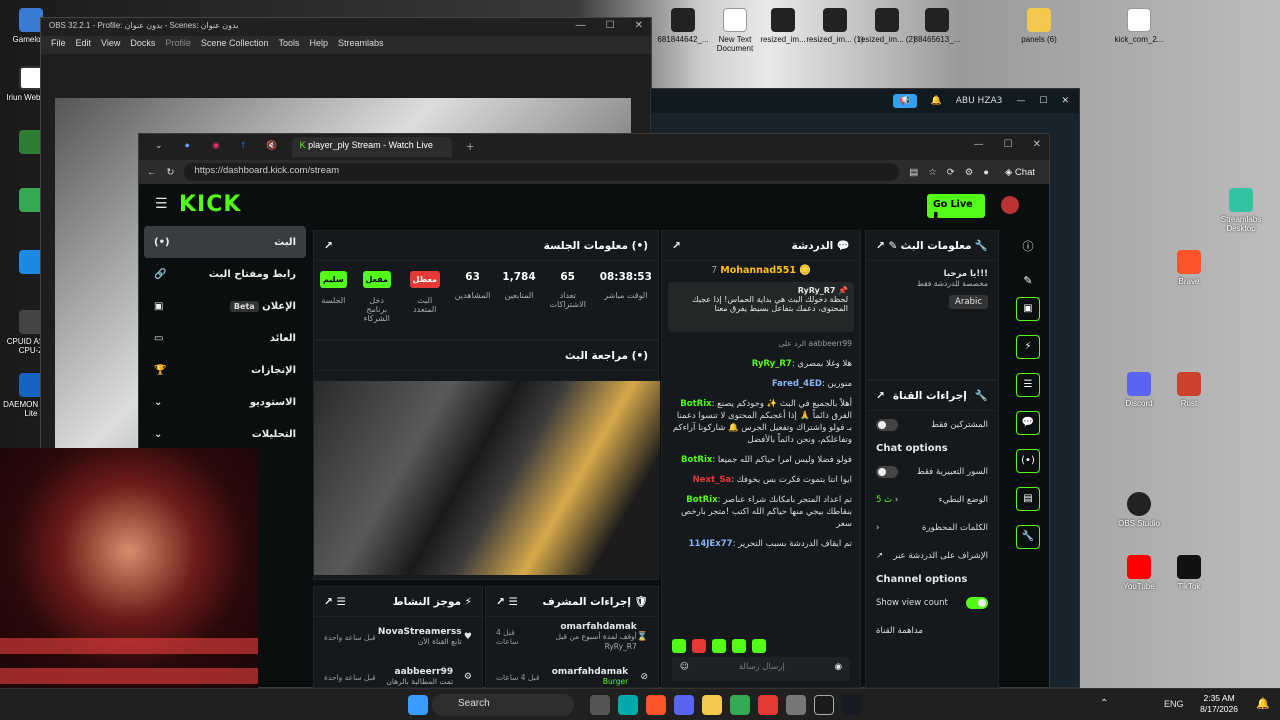 This screenshot has height=720, width=1280. Describe the element at coordinates (951, 172) in the screenshot. I see `extensions-icon: ⟳` at that location.